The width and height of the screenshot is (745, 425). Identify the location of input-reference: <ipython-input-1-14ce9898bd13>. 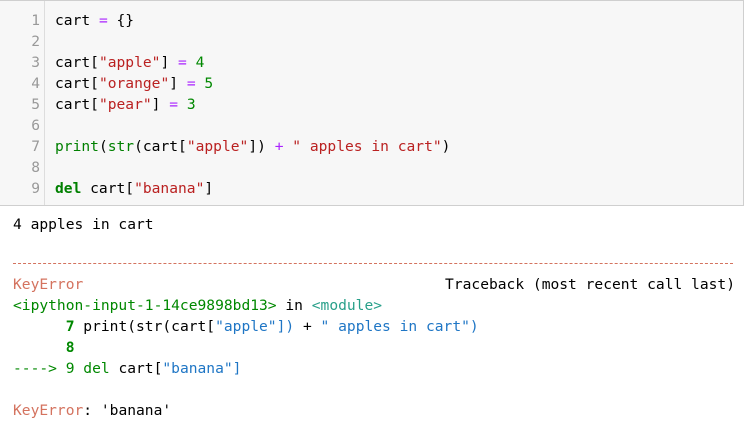
(145, 305).